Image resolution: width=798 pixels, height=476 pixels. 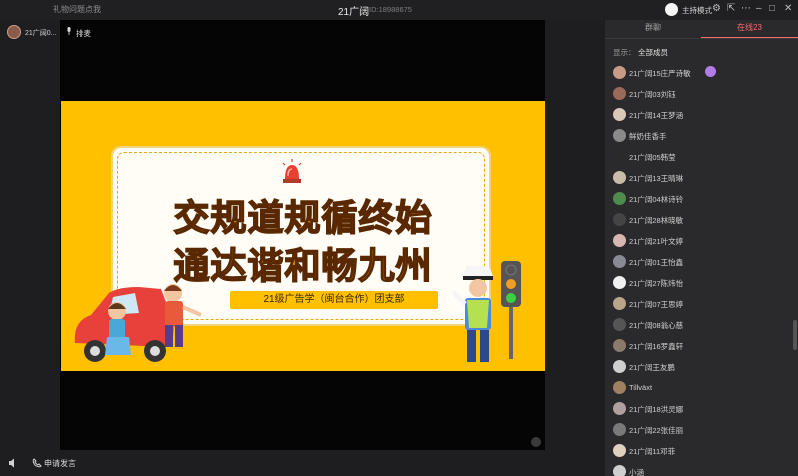 I want to click on mute-indicator-icon, so click(x=536, y=442).